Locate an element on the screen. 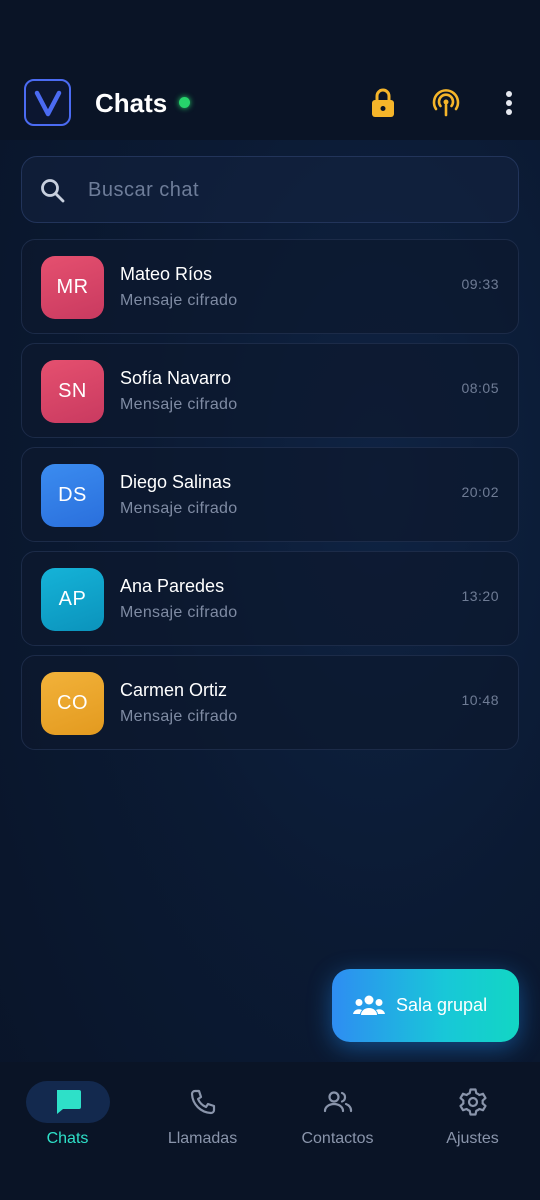  nav-item-chats: Chats is located at coordinates (67, 1131).